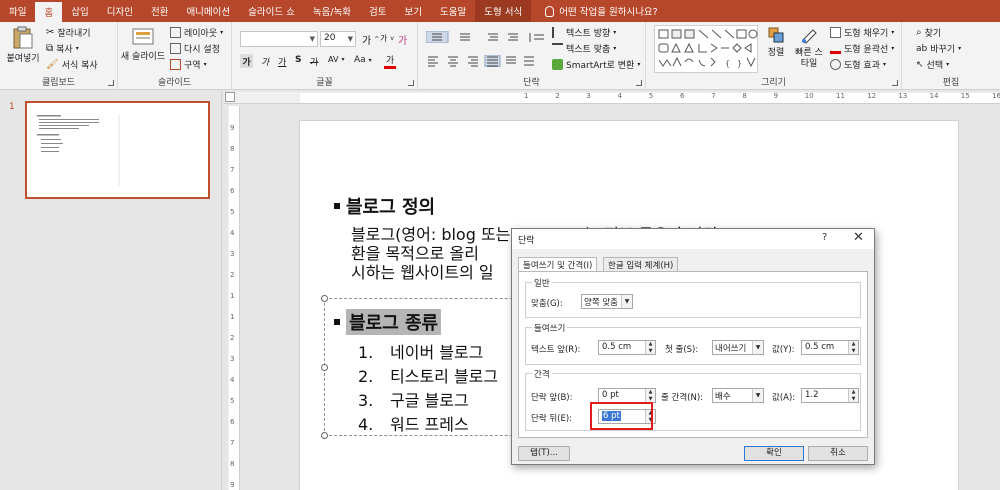 This screenshot has height=490, width=1000. What do you see at coordinates (117, 150) in the screenshot?
I see `slide-thumbnail` at bounding box center [117, 150].